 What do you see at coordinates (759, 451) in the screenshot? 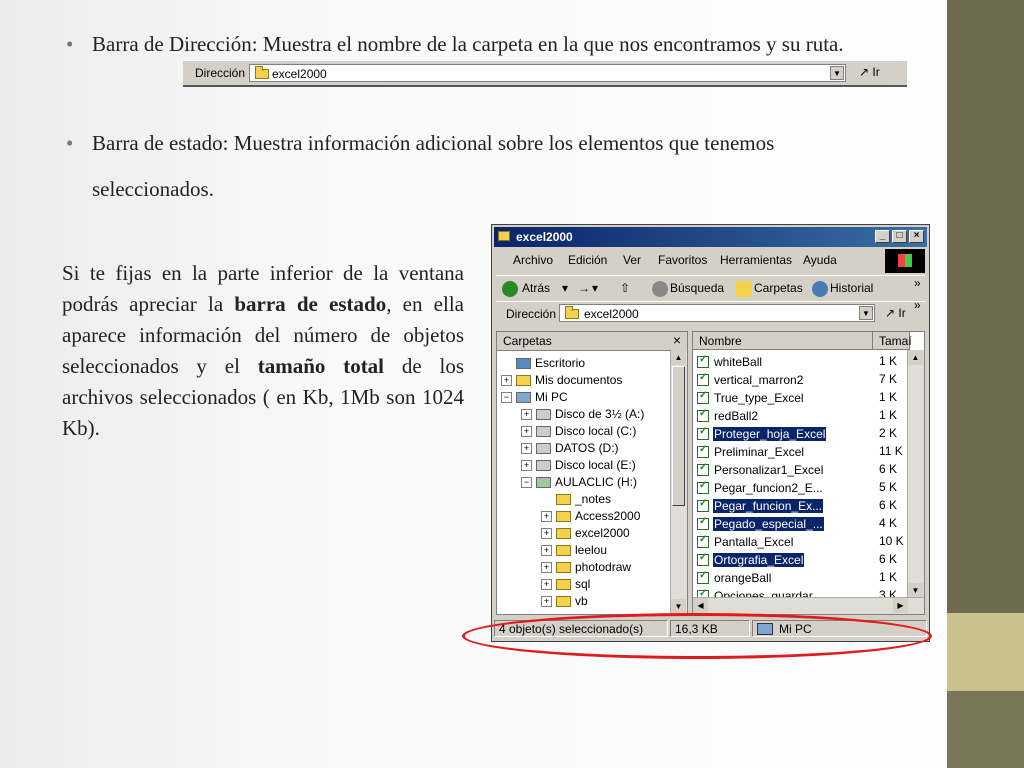
I see `file-name: Preliminar_Excel` at bounding box center [759, 451].